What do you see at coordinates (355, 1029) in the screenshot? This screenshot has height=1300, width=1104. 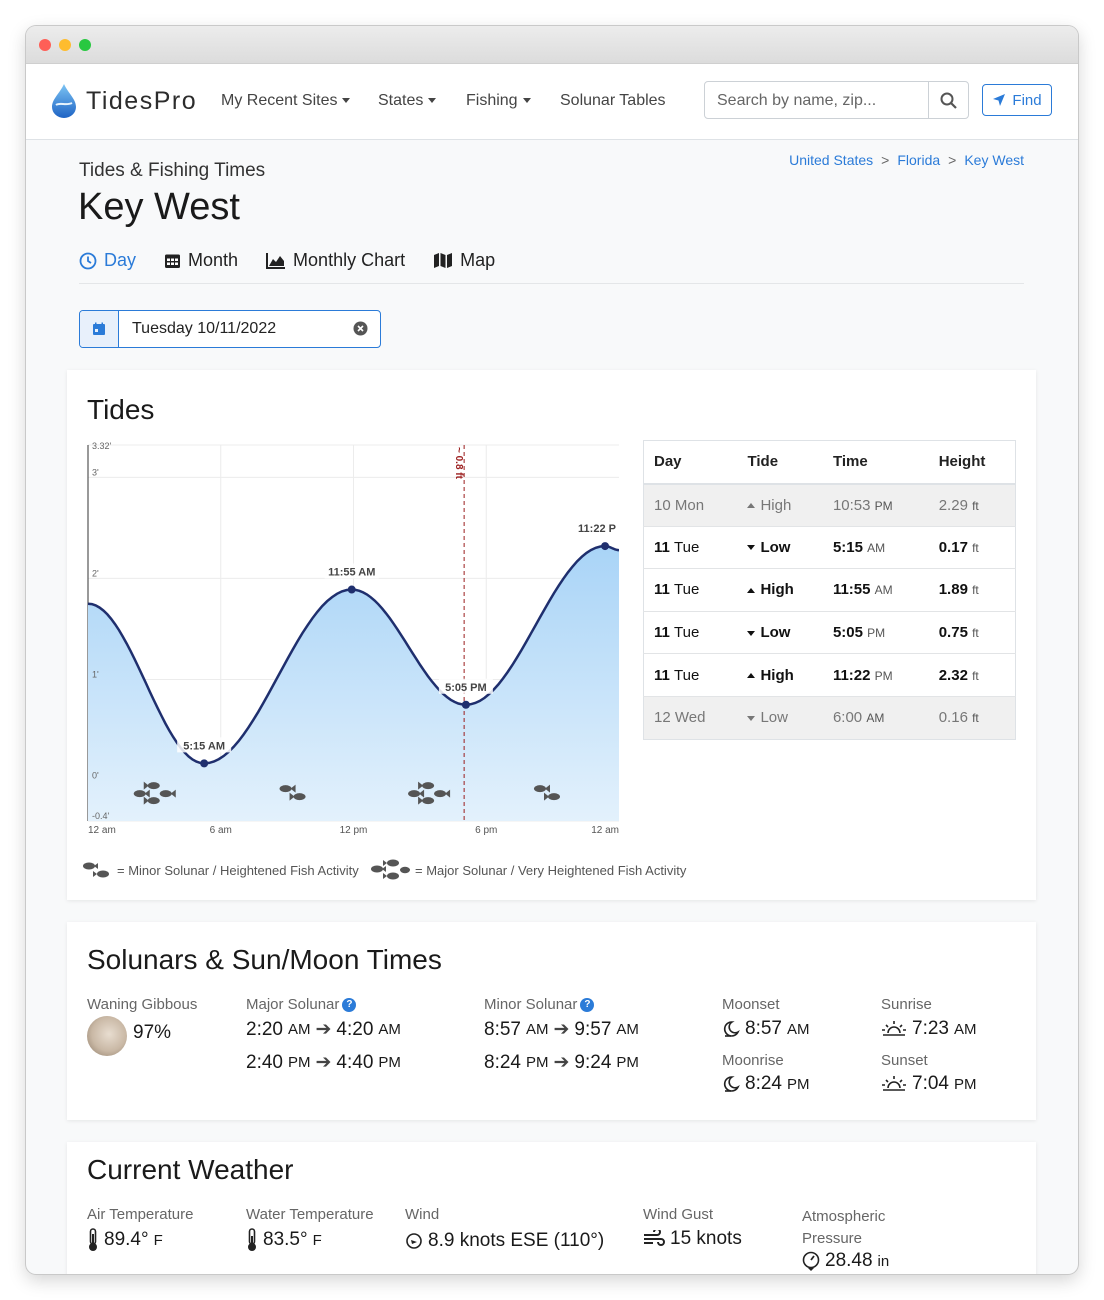 I see `time-text: 4:20` at bounding box center [355, 1029].